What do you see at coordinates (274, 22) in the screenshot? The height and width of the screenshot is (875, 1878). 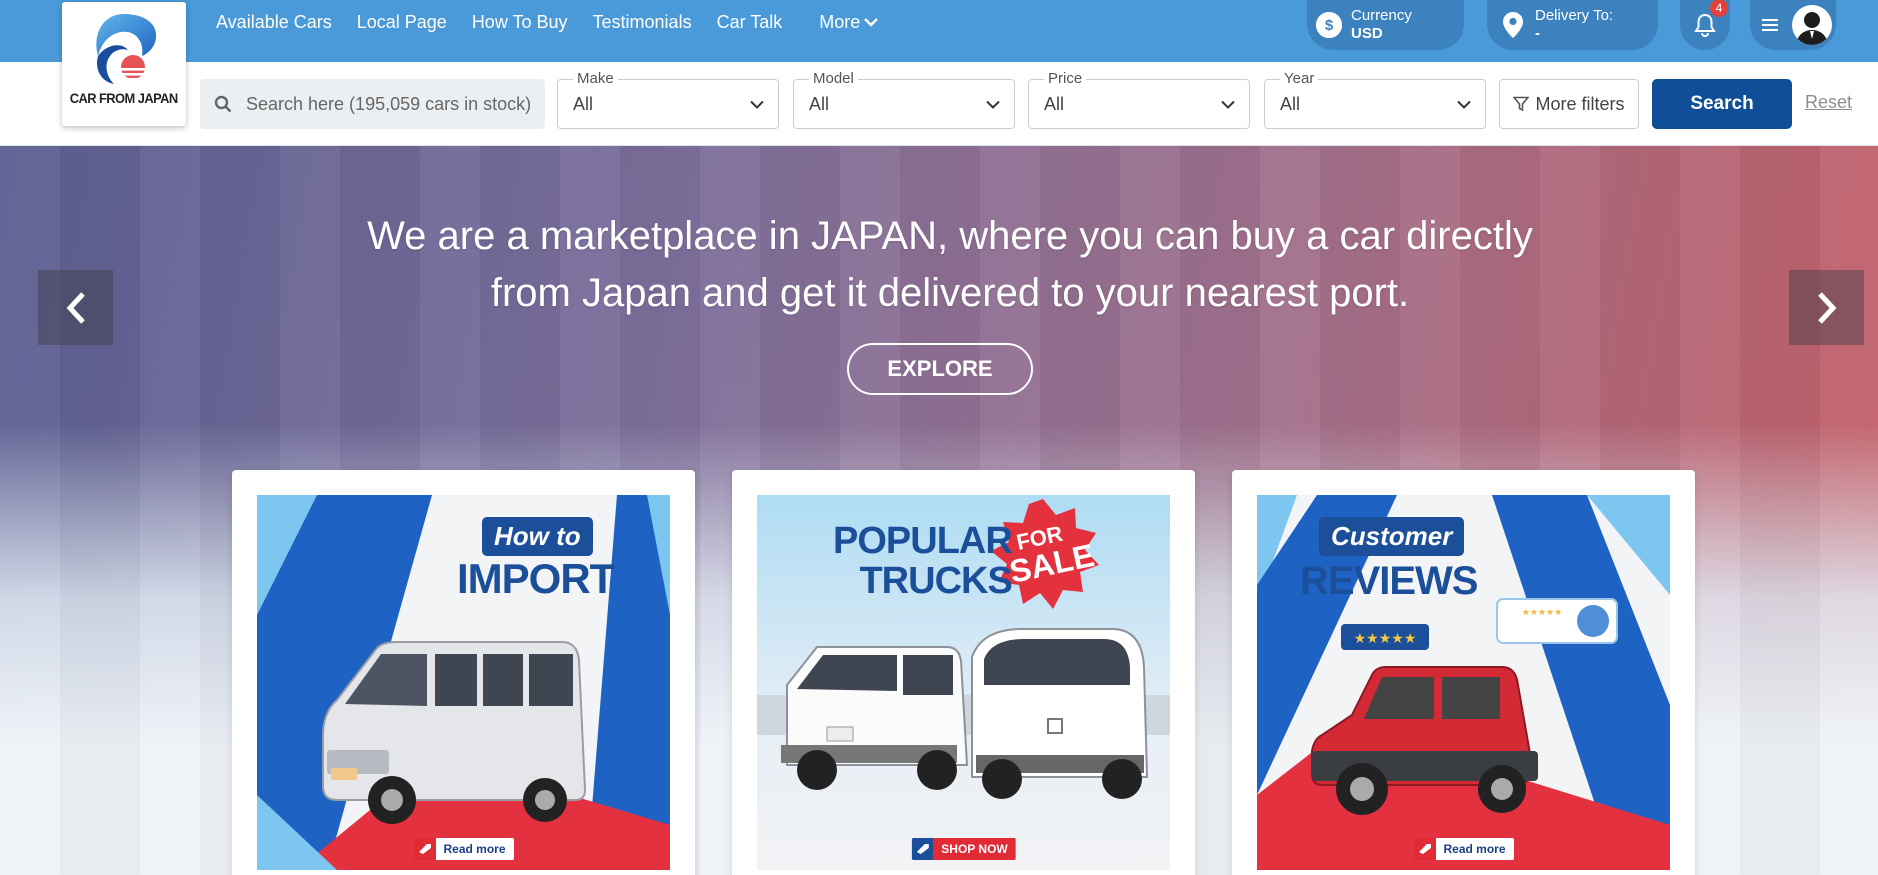 I see `nav-available-cars: Available Cars` at bounding box center [274, 22].